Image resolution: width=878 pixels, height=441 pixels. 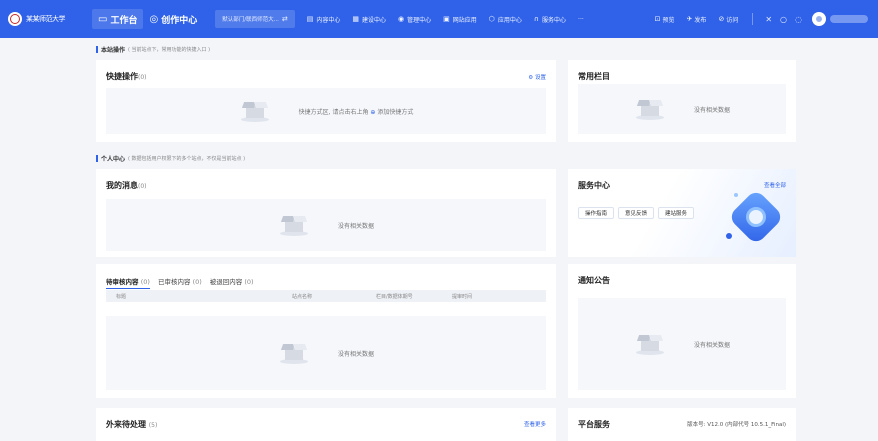 What do you see at coordinates (394, 296) in the screenshot?
I see `column-header: 栏目/数据体期号` at bounding box center [394, 296].